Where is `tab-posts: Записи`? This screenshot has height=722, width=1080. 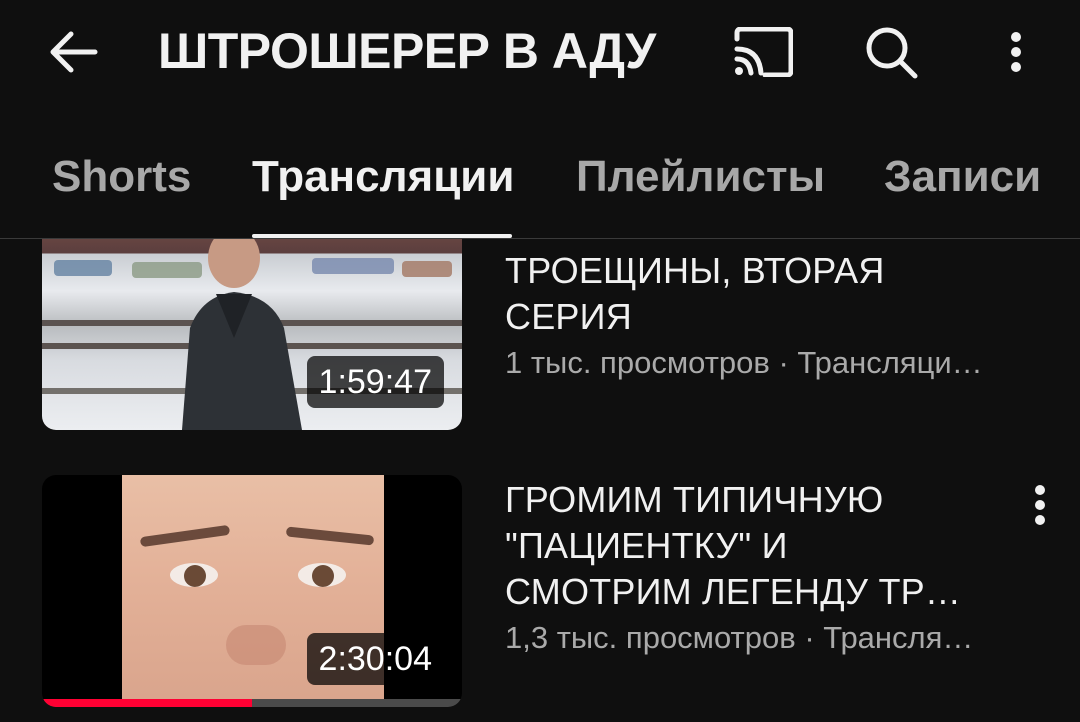
tab-posts: Записи is located at coordinates (962, 177).